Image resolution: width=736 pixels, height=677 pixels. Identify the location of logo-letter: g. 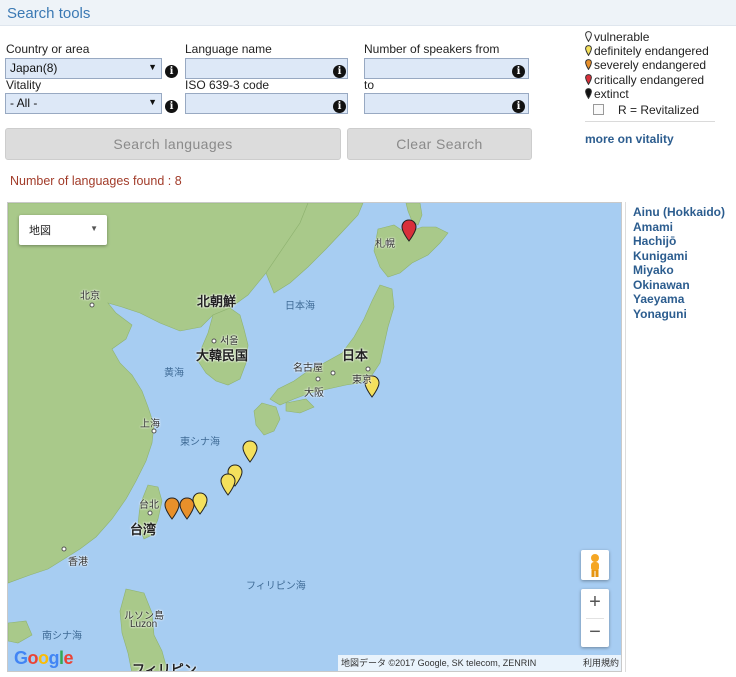
(54, 658).